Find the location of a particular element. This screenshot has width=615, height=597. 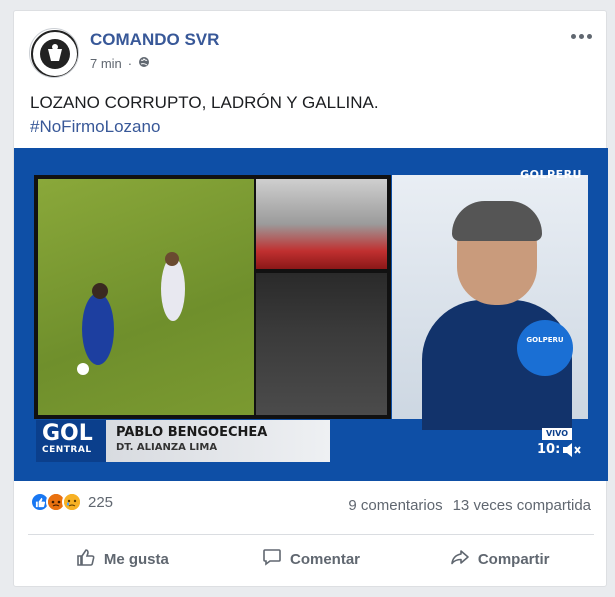

engagement-stats: 9 comentarios 13 veces compartida is located at coordinates (469, 505).